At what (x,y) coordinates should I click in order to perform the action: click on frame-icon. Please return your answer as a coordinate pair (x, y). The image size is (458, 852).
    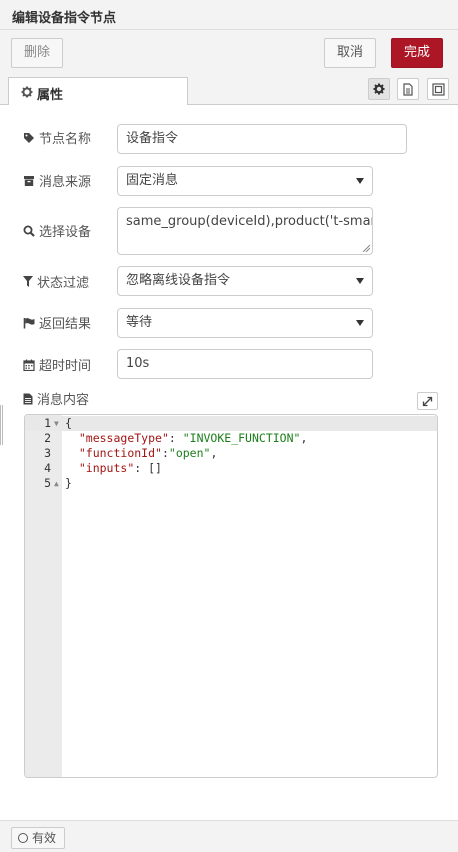
    Looking at the image, I should click on (438, 89).